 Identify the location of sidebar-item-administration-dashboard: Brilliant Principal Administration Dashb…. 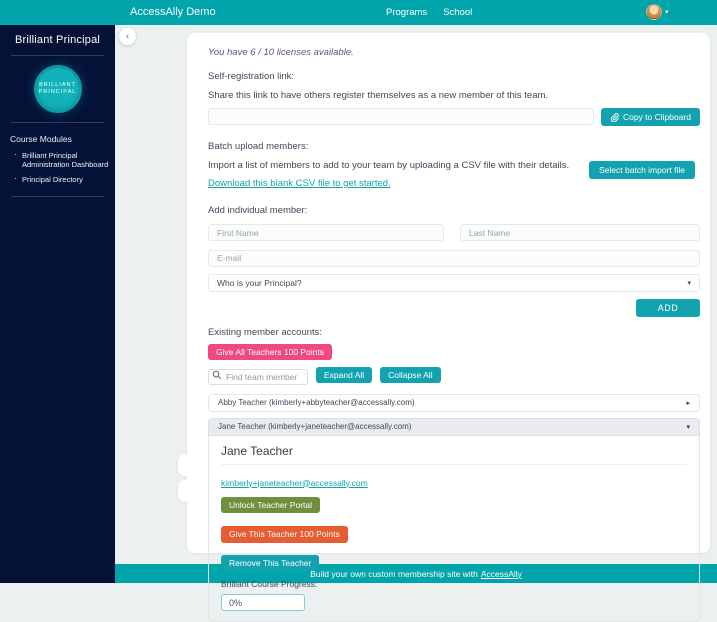
(57, 160).